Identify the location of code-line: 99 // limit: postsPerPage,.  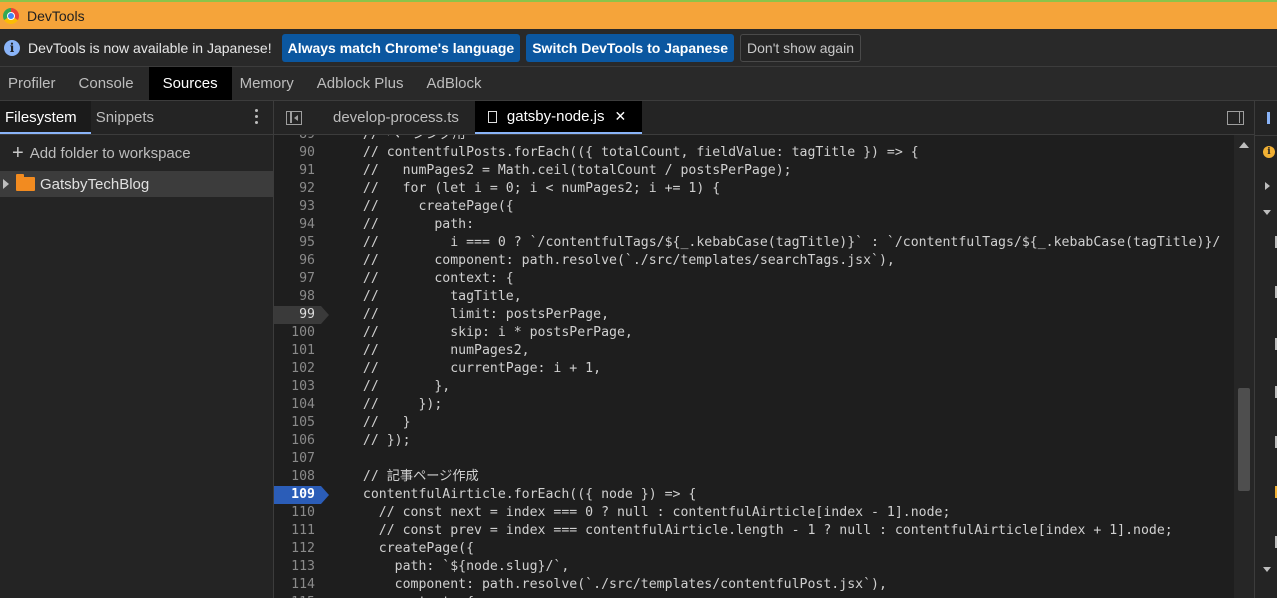
(754, 315).